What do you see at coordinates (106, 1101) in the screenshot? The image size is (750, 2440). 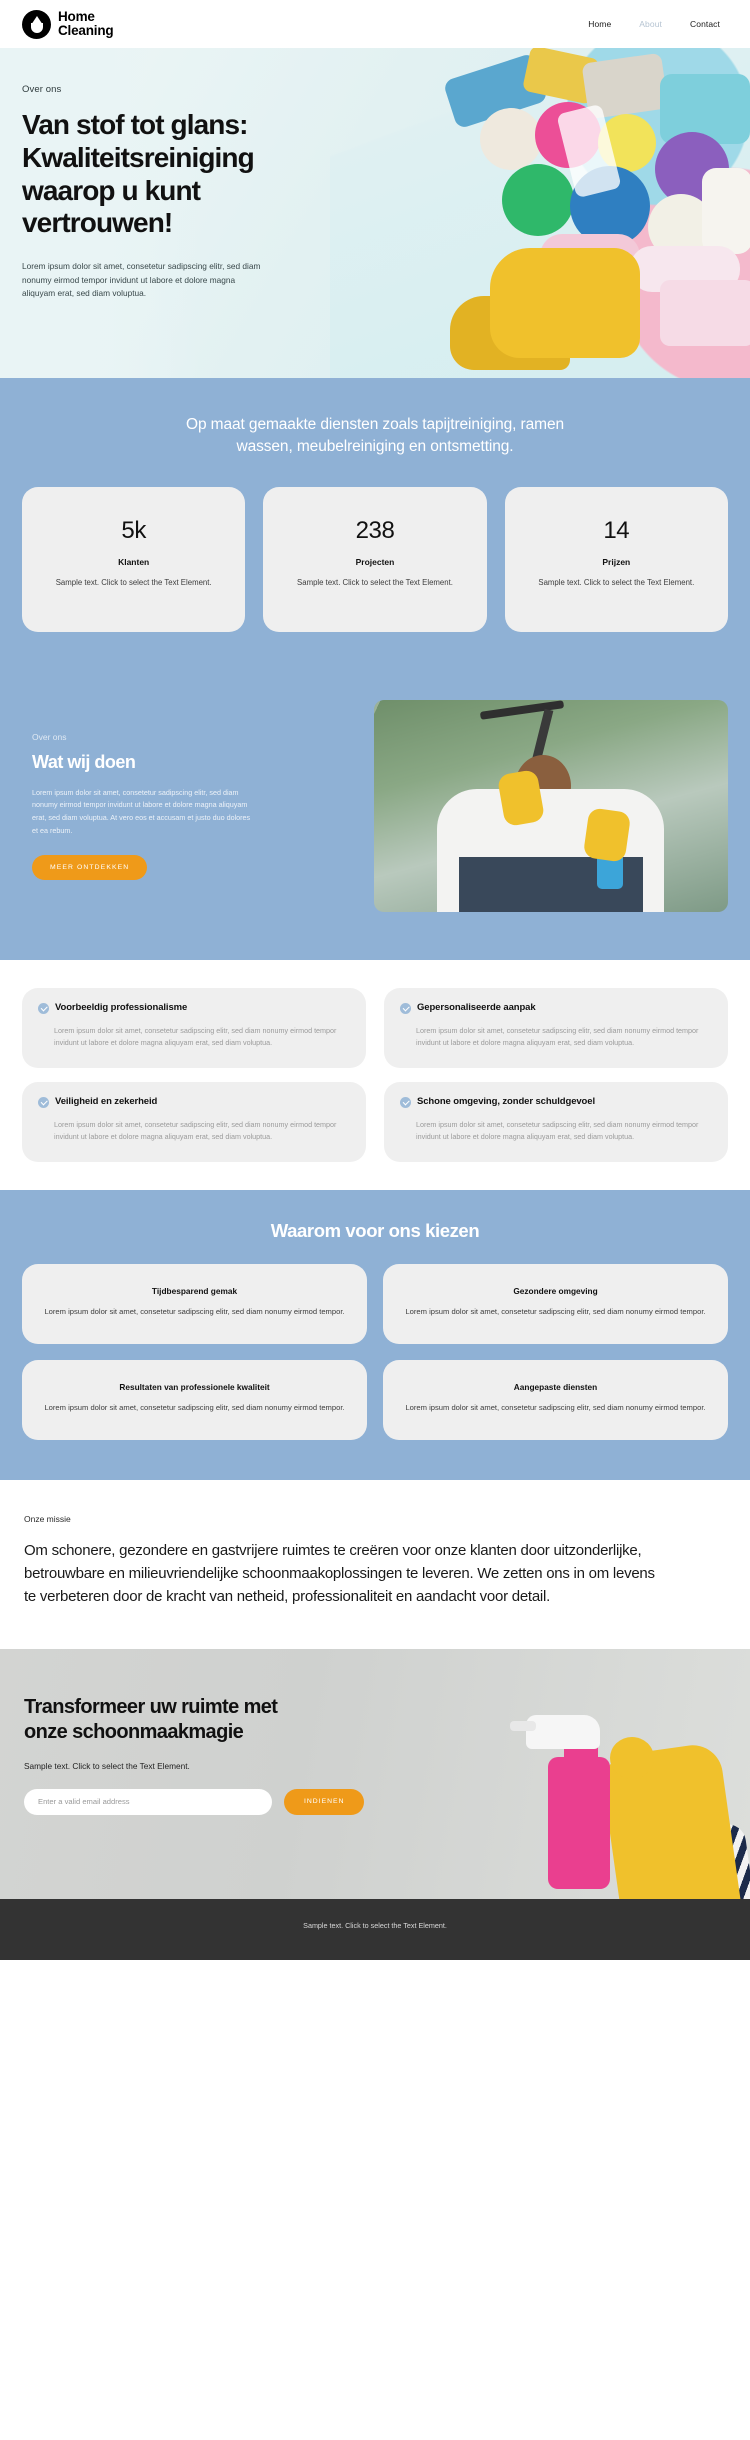 I see `feature-title: Veiligheid en zekerheid` at bounding box center [106, 1101].